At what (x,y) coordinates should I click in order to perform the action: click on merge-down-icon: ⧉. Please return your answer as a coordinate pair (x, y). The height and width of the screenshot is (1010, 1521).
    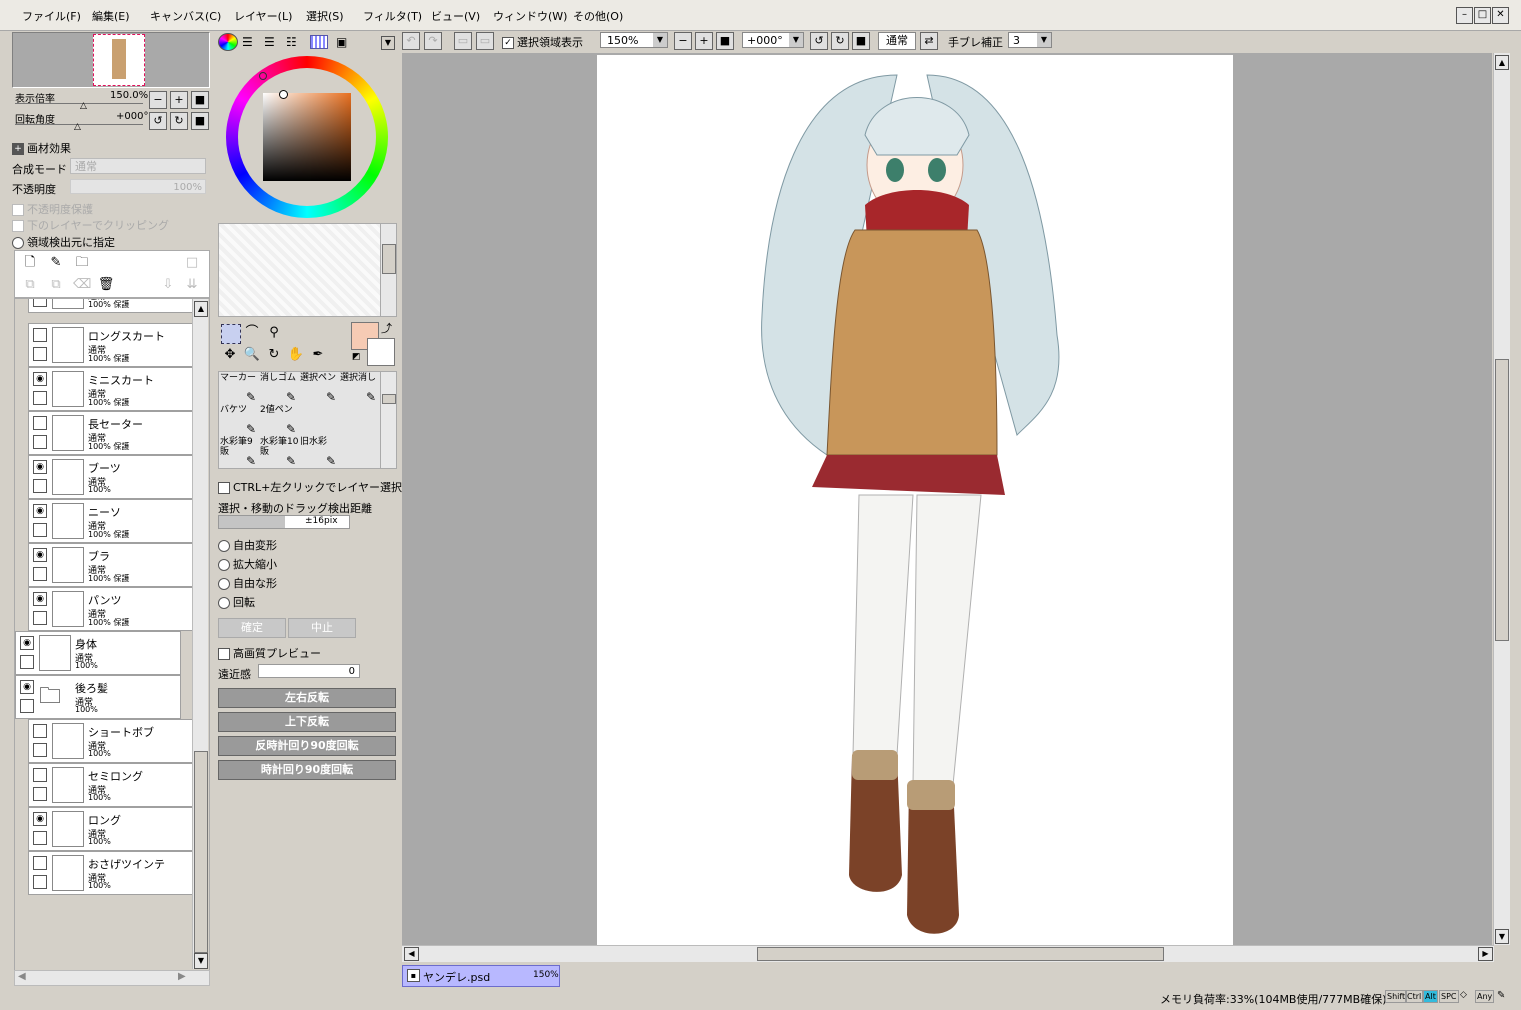
    Looking at the image, I should click on (56, 285).